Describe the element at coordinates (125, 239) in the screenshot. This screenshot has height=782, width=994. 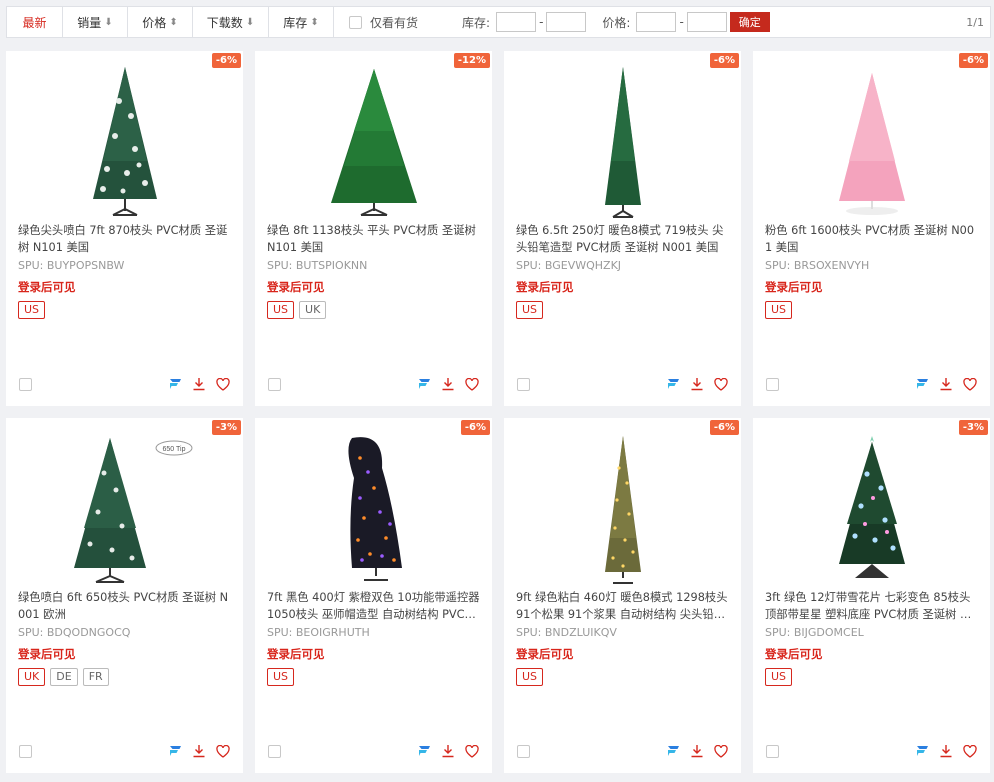
I see `product-title: 绿色尖头喷白 7ft 870枝头 PVC材质 圣诞树 N101 美国` at that location.